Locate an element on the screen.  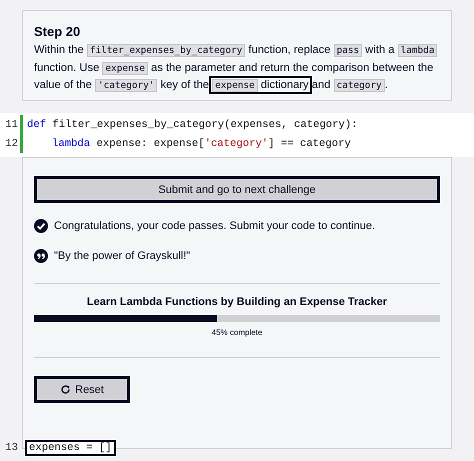
reset-button: Reset is located at coordinates (82, 389).